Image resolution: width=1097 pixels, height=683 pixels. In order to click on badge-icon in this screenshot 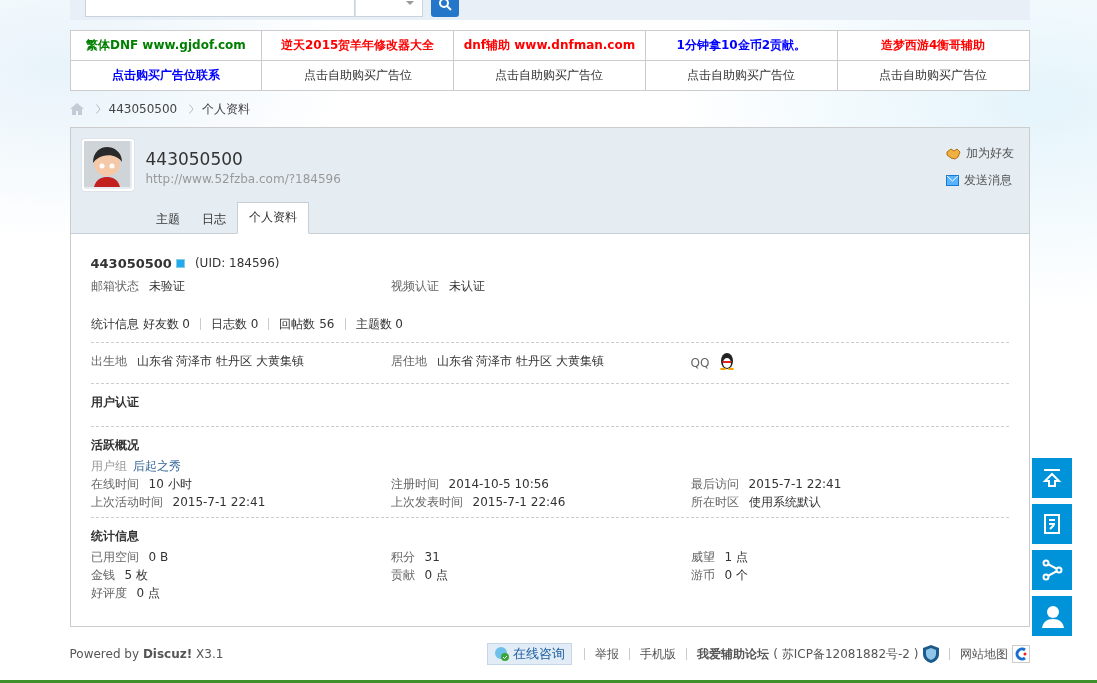, I will do `click(1020, 654)`.